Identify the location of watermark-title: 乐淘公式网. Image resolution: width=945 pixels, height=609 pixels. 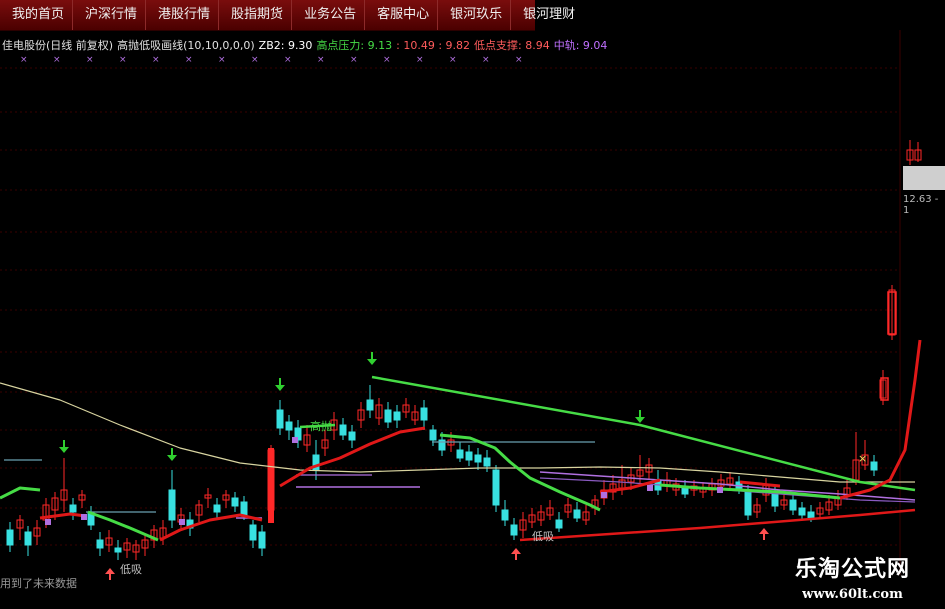
(852, 569).